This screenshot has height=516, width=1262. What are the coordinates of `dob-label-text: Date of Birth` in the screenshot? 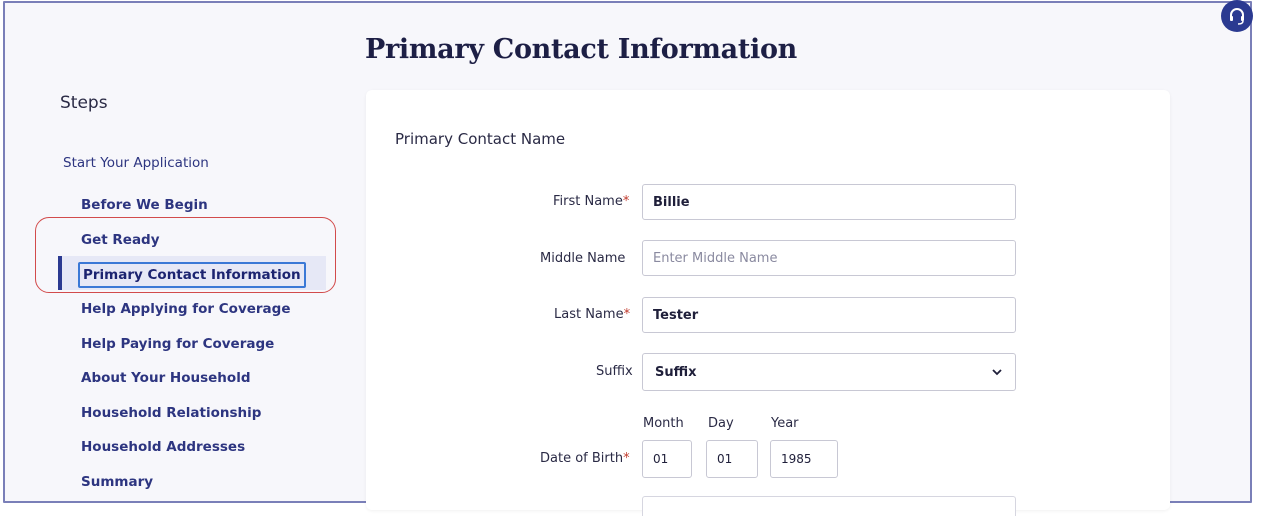 It's located at (582, 458).